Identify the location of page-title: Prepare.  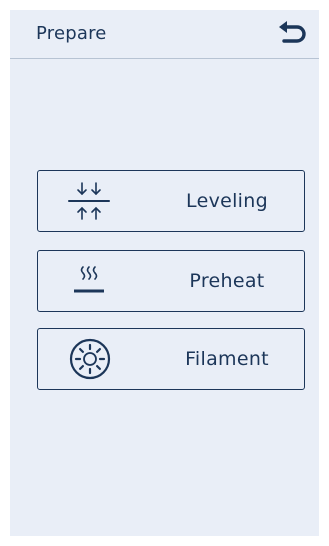
(71, 33).